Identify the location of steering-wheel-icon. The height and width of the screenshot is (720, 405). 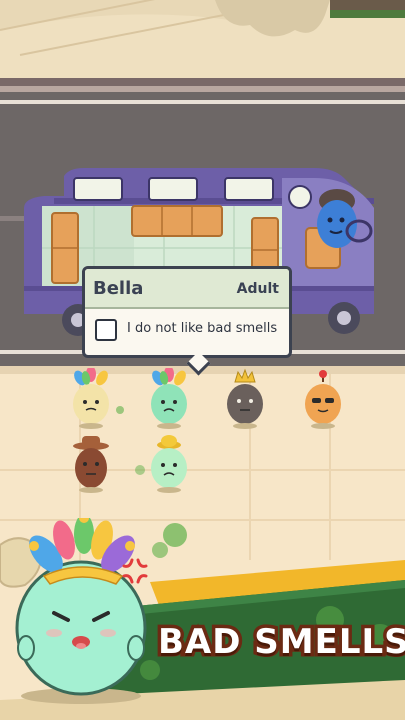
(359, 231).